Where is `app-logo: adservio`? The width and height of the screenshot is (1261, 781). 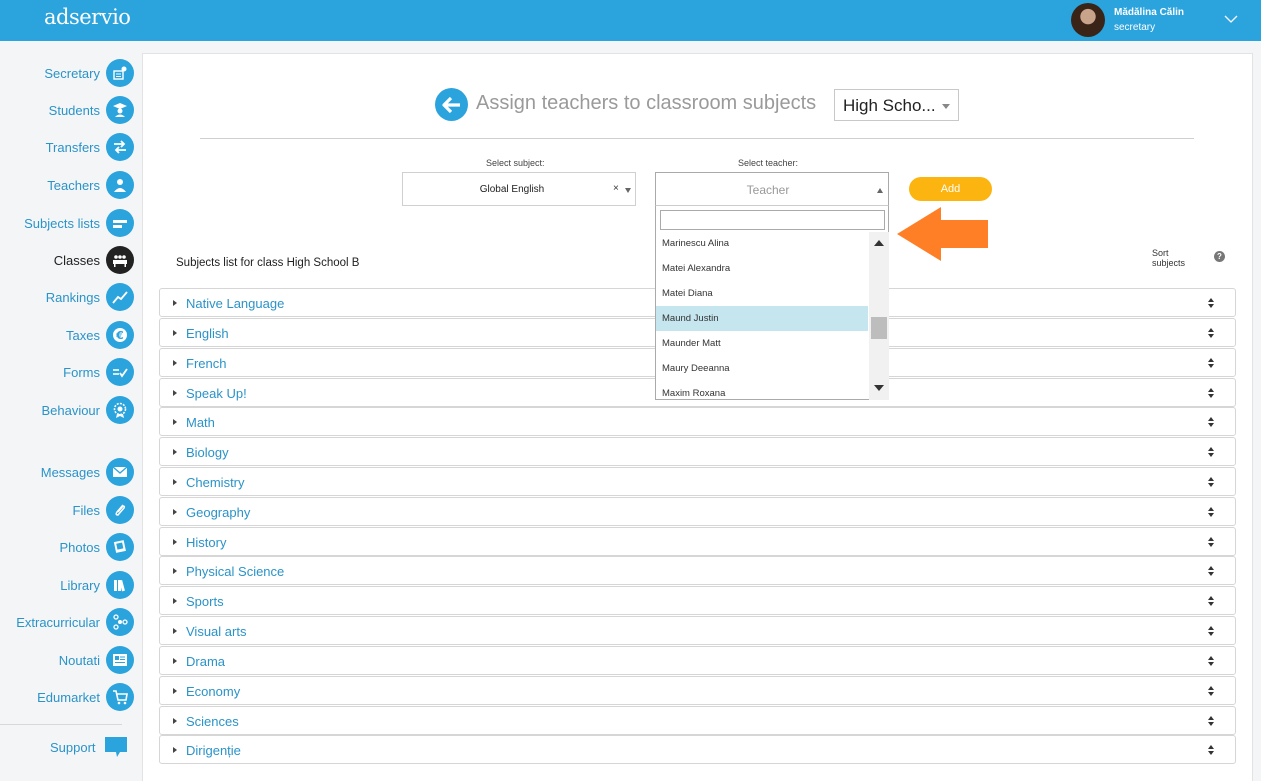
app-logo: adservio is located at coordinates (87, 17).